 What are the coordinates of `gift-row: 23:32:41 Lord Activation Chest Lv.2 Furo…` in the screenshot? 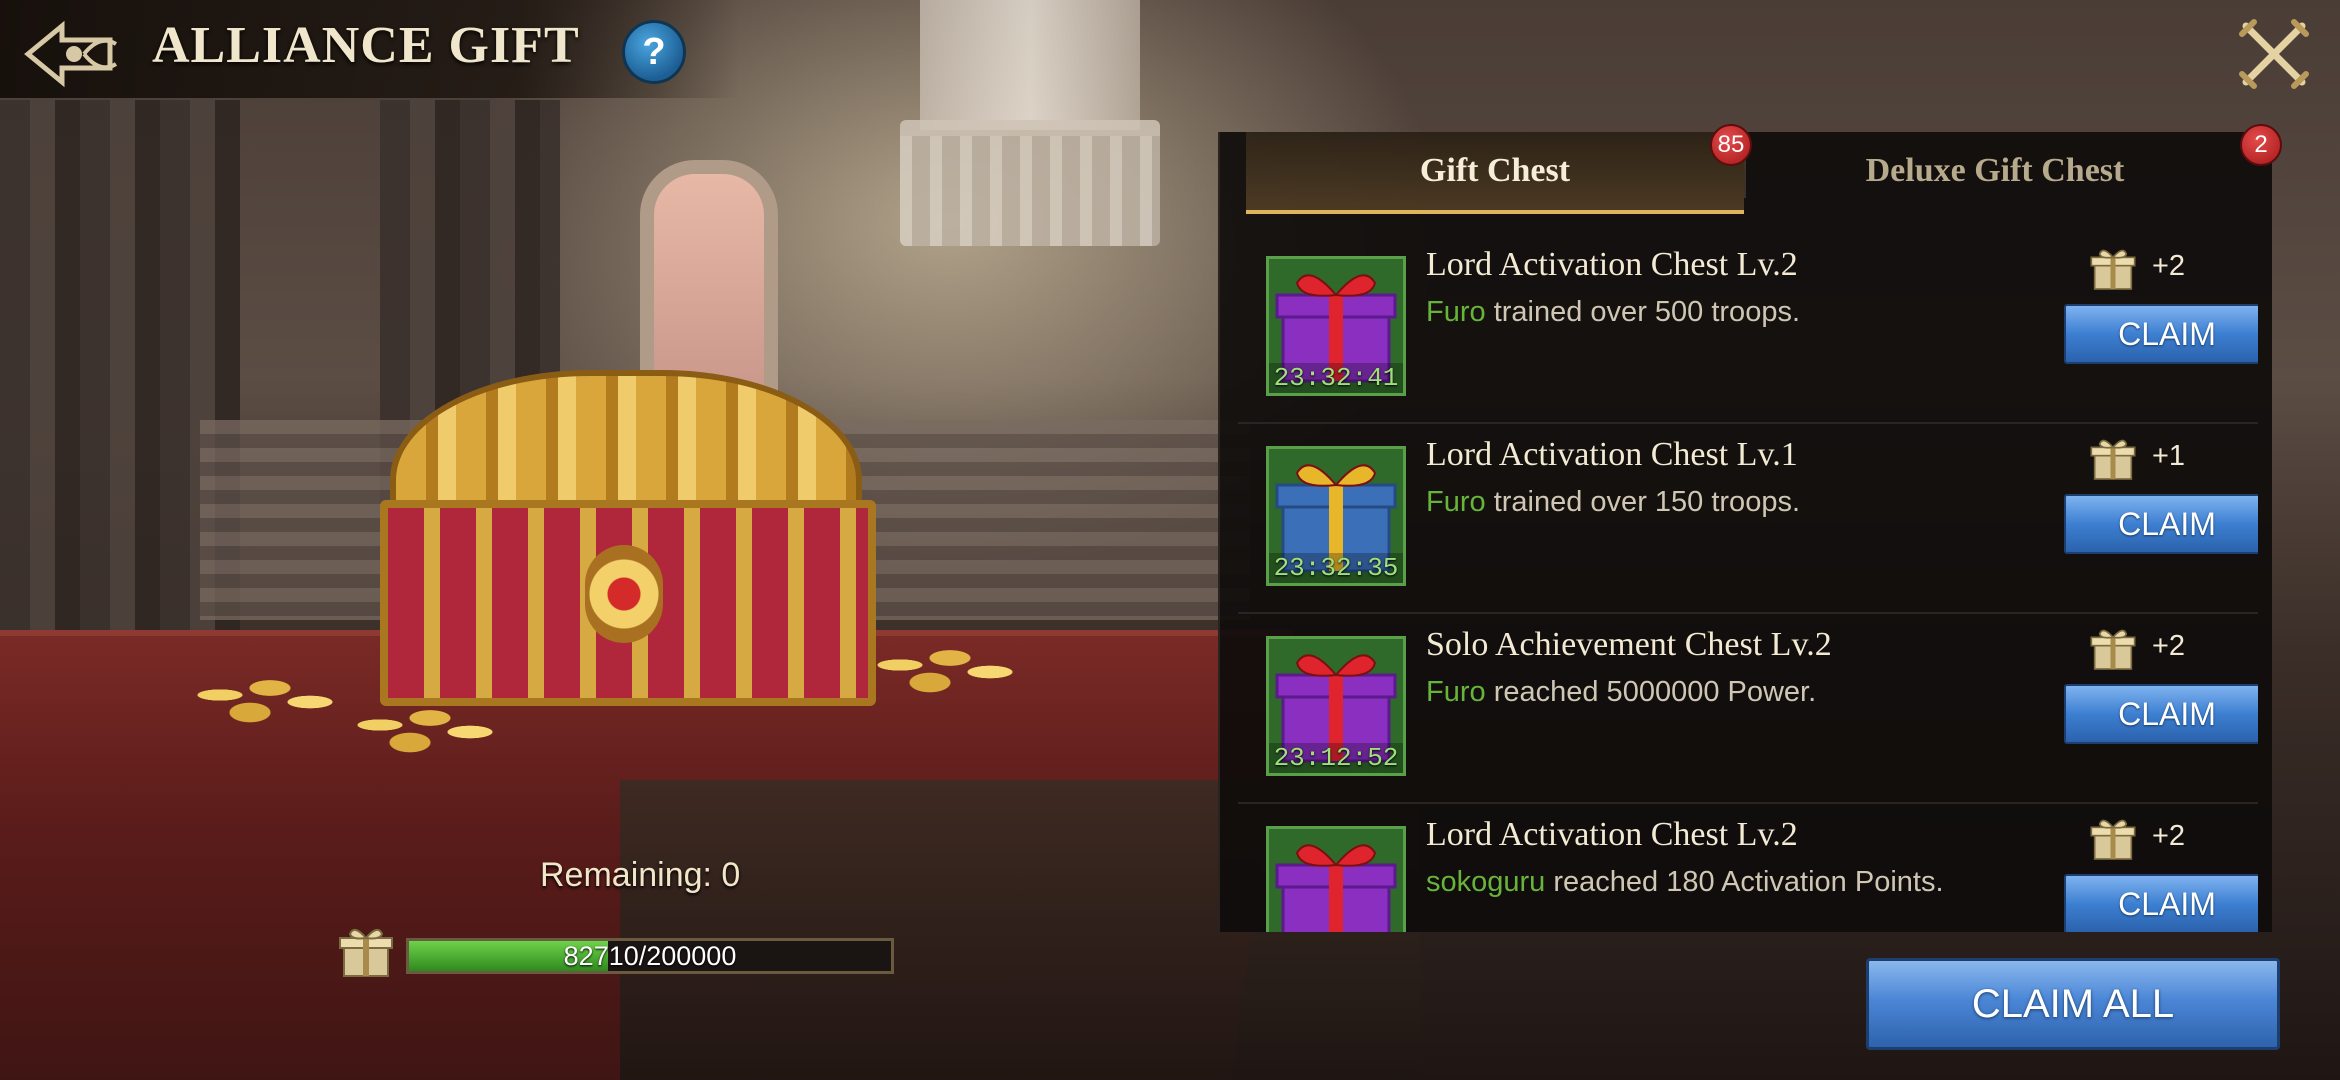 It's located at (1748, 328).